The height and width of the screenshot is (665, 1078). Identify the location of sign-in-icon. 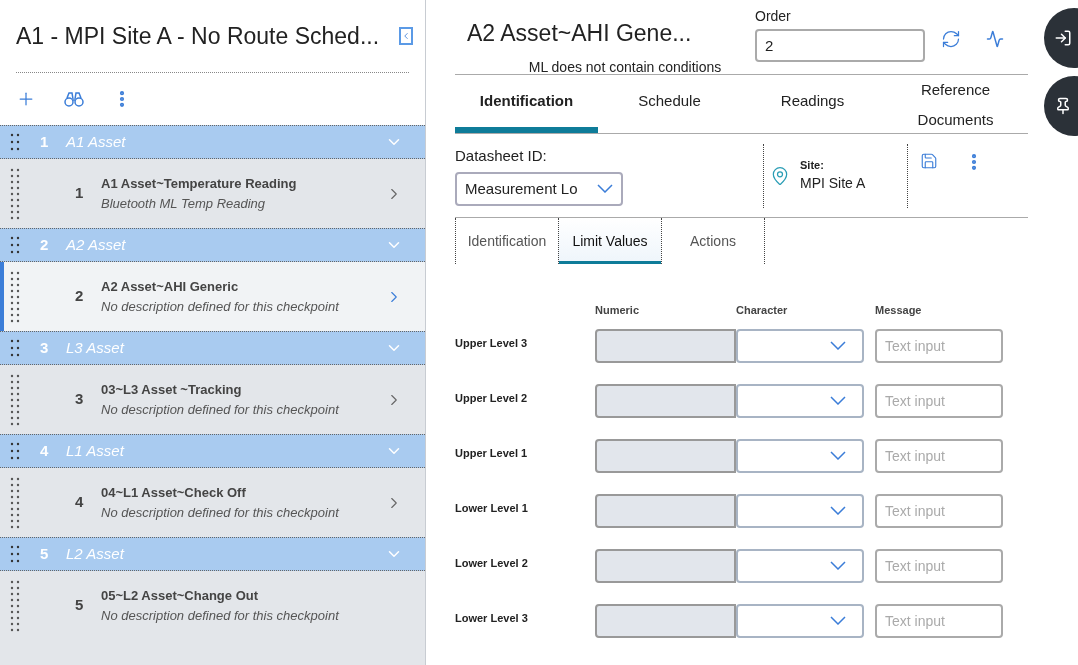
(1063, 38).